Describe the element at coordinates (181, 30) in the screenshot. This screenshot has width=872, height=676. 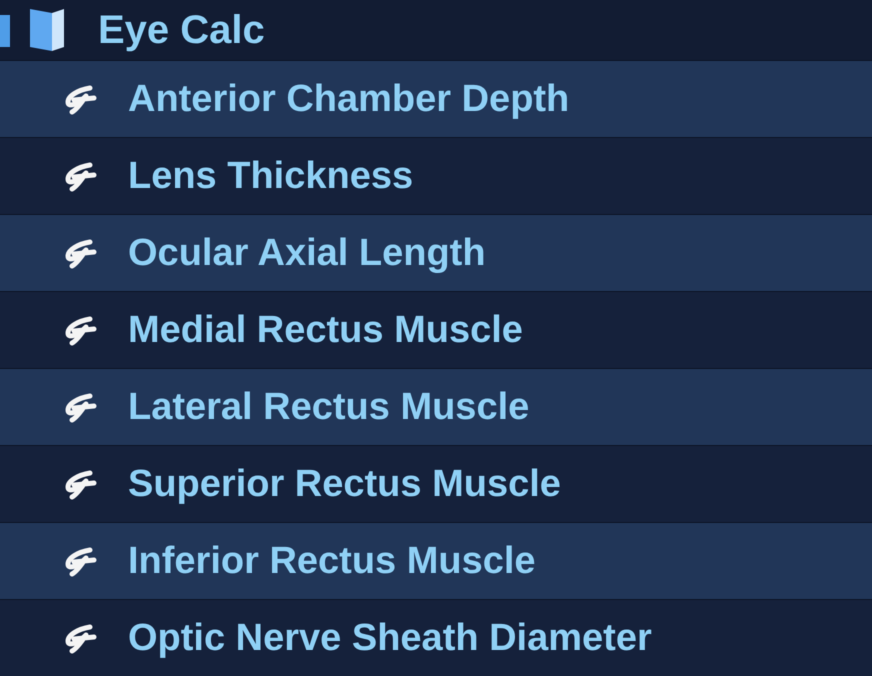
I see `folder-title: Eye Calc` at that location.